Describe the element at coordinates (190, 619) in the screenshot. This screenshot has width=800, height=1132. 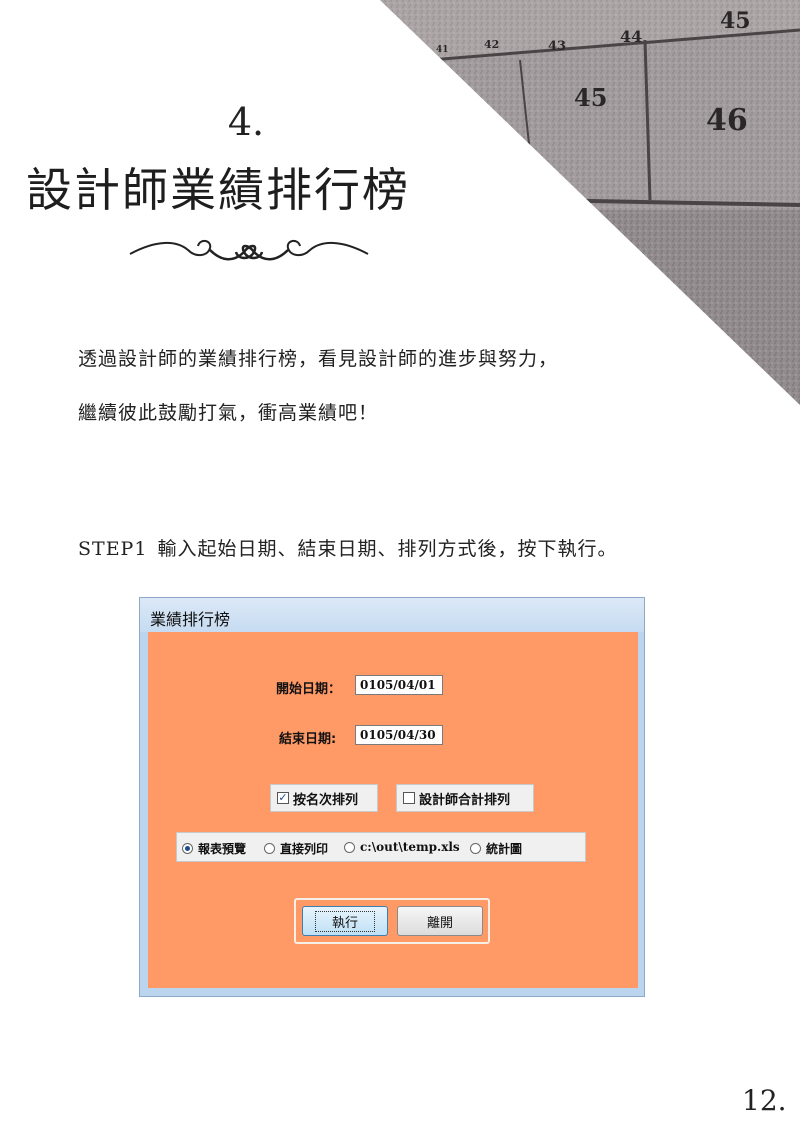
I see `dialog-title: 業績排行榜` at that location.